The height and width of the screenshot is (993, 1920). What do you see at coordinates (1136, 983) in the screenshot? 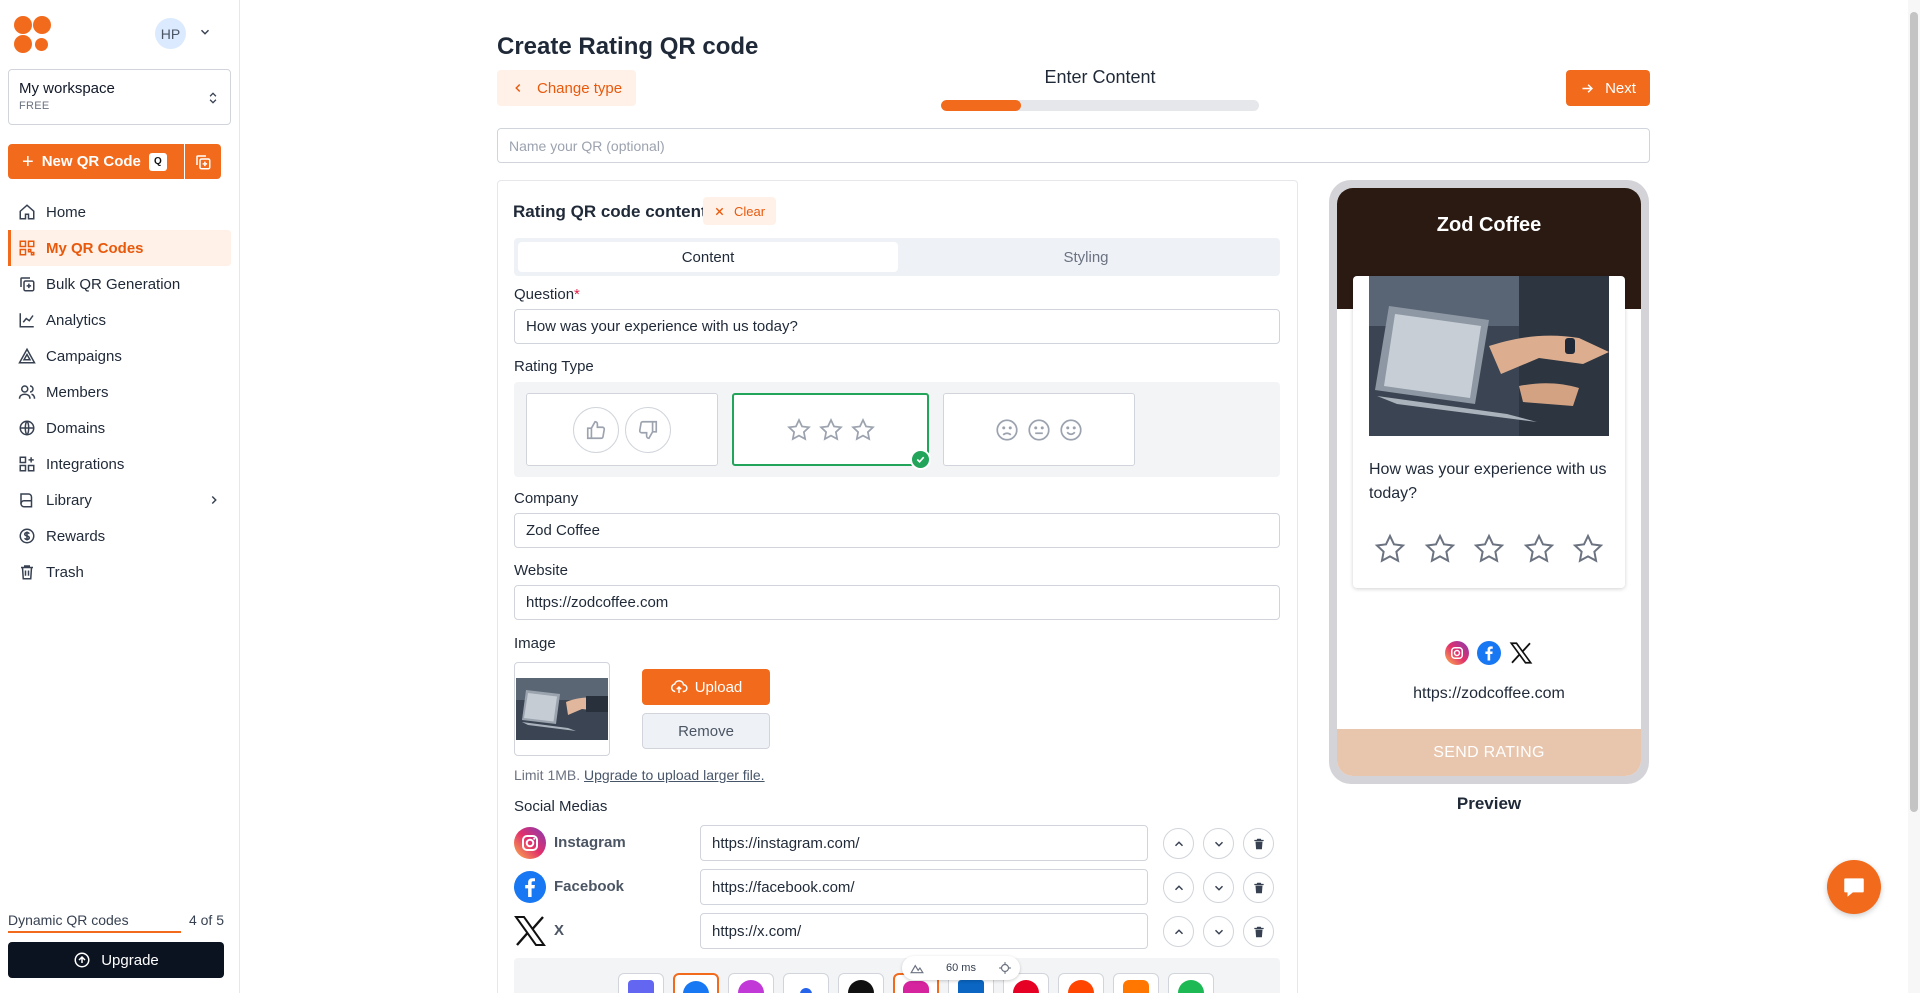
I see `social-option-soundcloud` at bounding box center [1136, 983].